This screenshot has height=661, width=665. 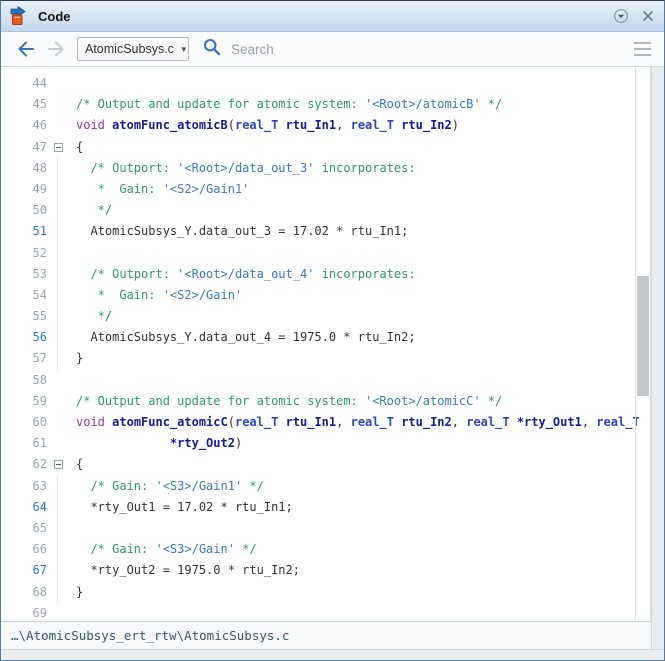 What do you see at coordinates (212, 49) in the screenshot?
I see `search-icon` at bounding box center [212, 49].